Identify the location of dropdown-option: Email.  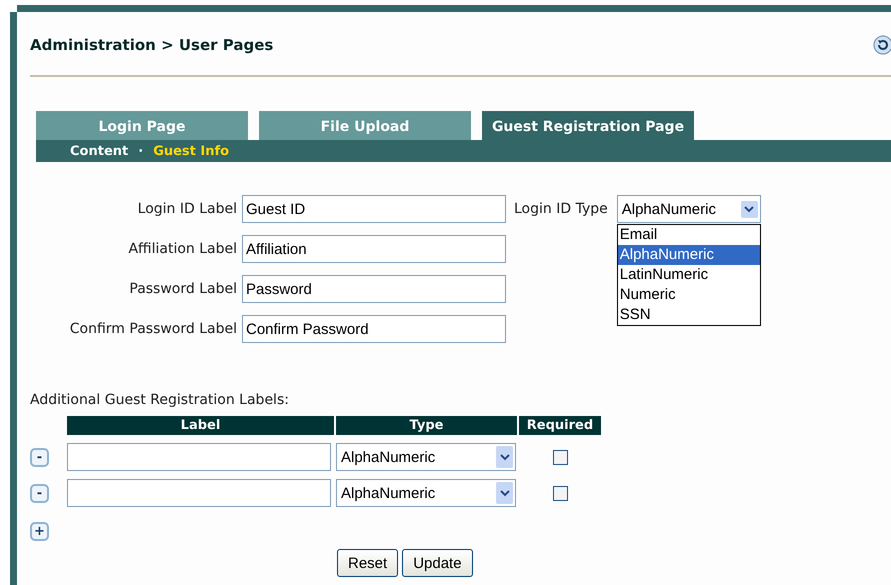
(689, 235).